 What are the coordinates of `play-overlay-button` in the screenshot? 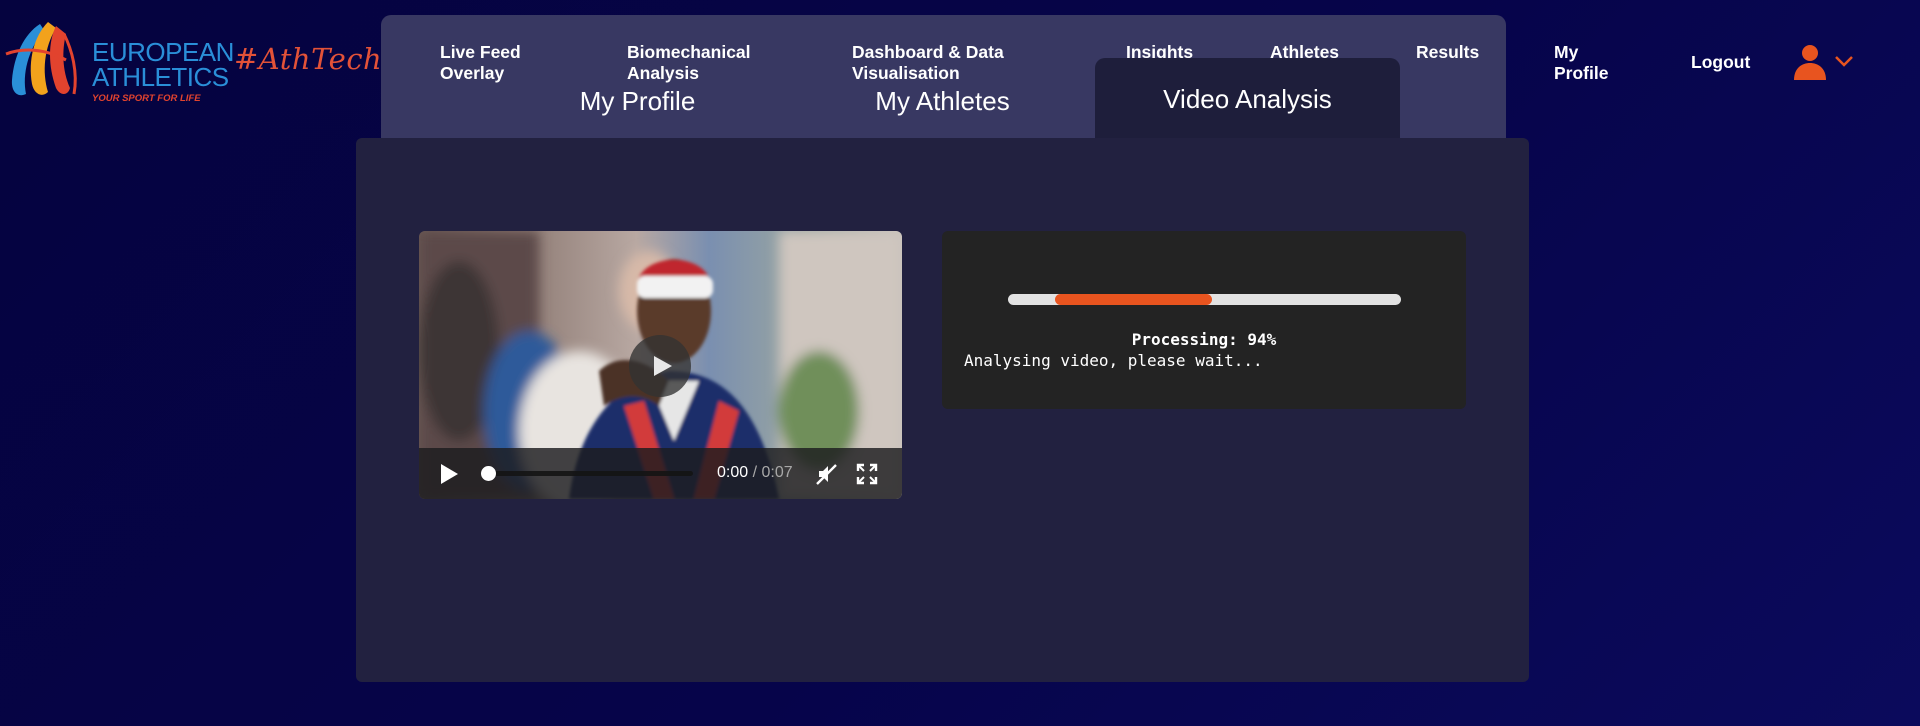 It's located at (660, 366).